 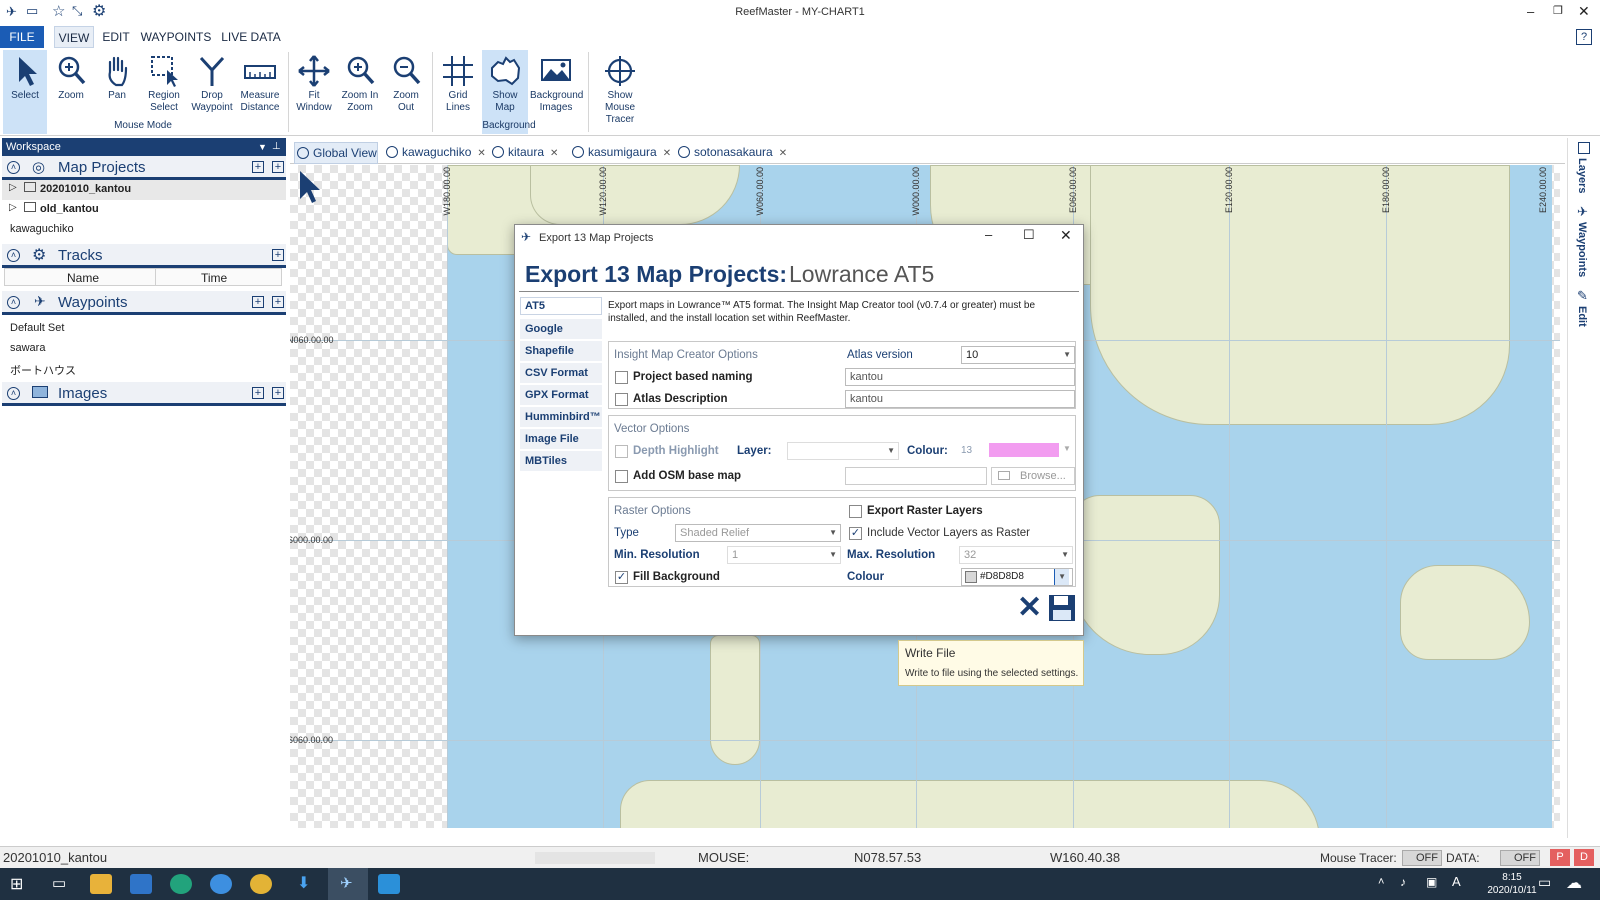 What do you see at coordinates (621, 377) in the screenshot?
I see `project-naming-checkbox` at bounding box center [621, 377].